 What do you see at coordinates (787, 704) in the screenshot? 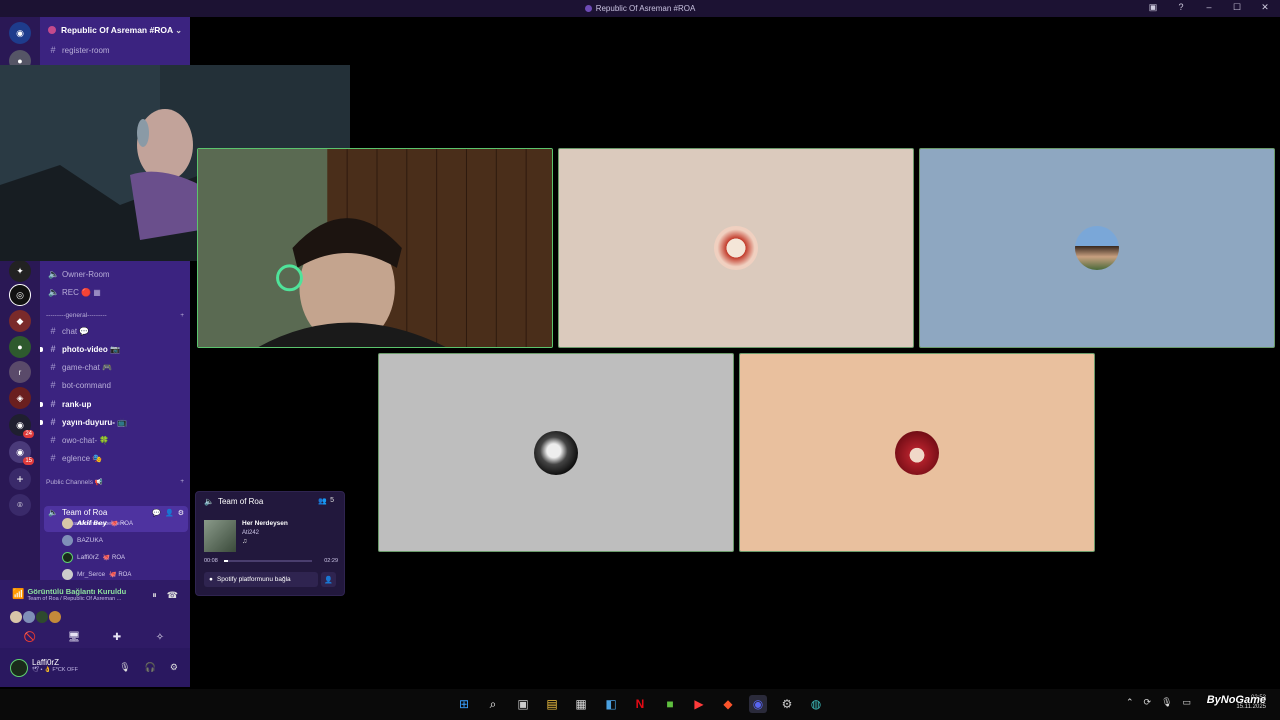
I see `steam-icon: ⚙` at bounding box center [787, 704].